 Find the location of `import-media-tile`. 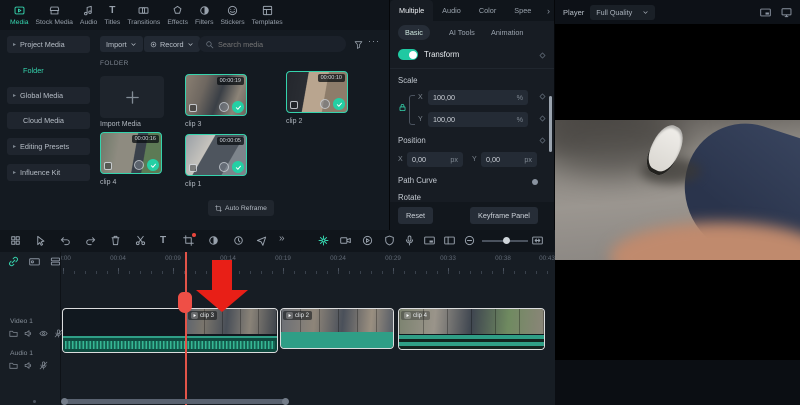

import-media-tile is located at coordinates (132, 97).